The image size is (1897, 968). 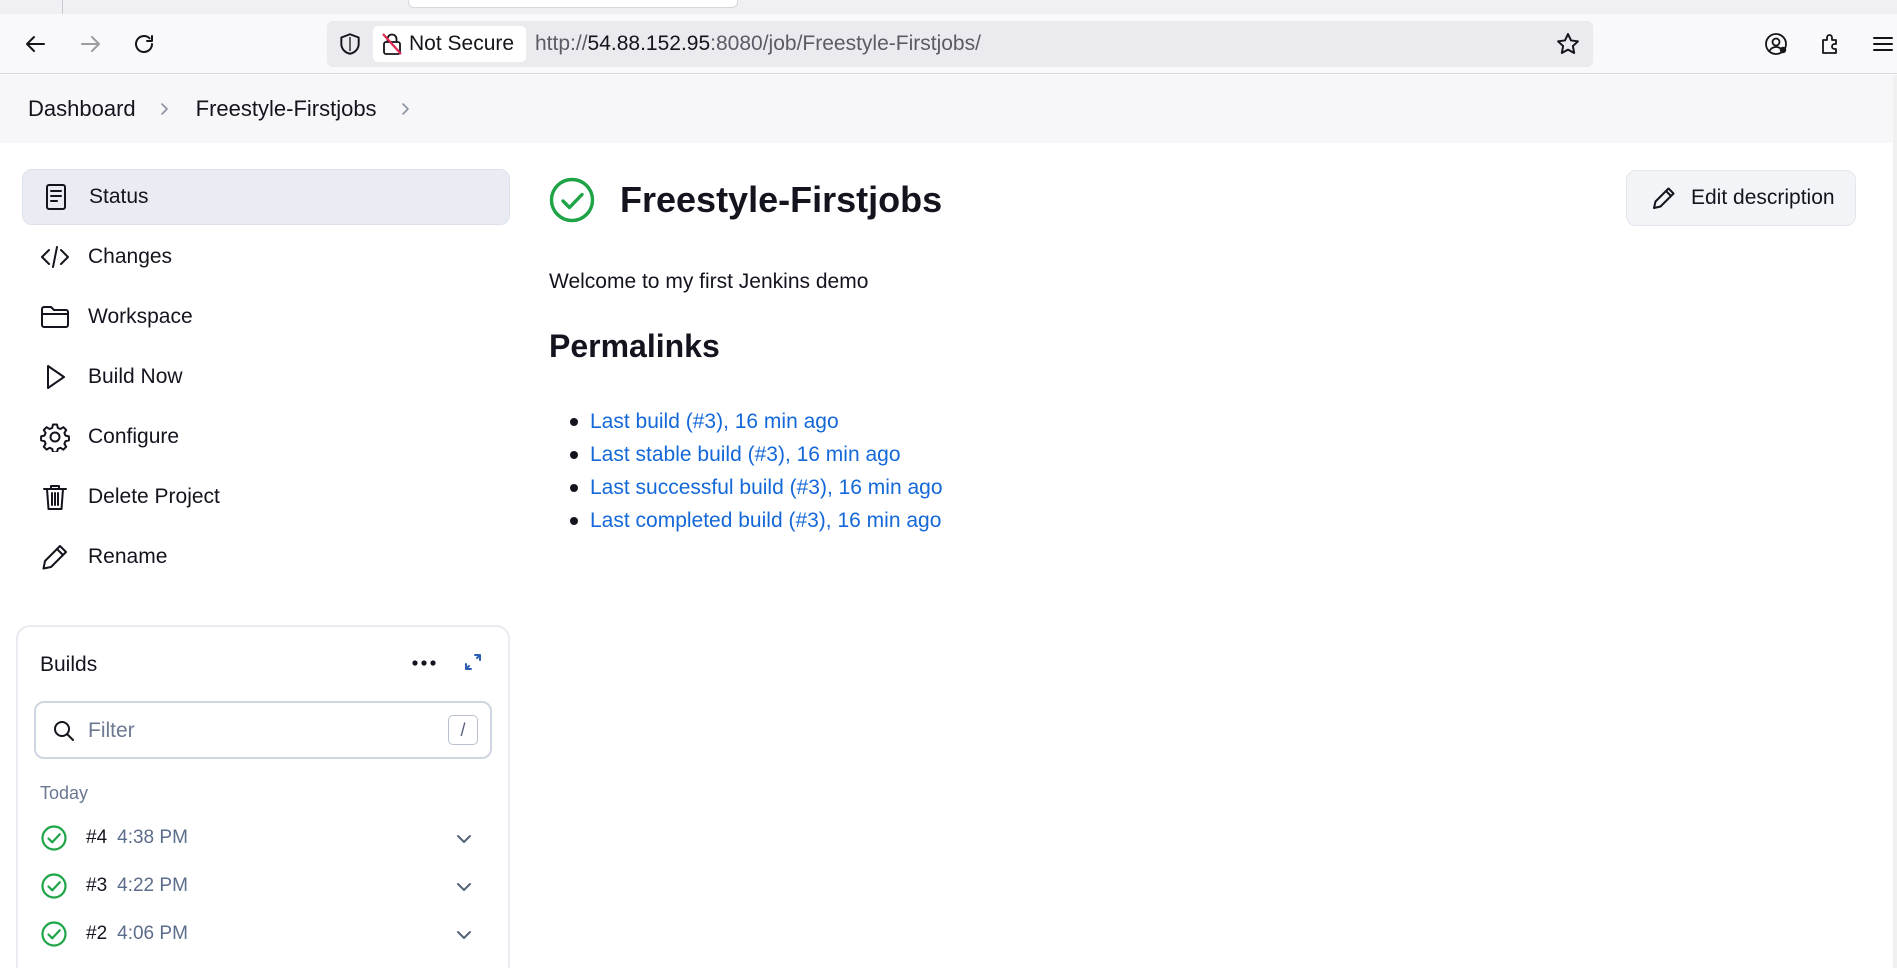 What do you see at coordinates (56, 197) in the screenshot?
I see `status-icon` at bounding box center [56, 197].